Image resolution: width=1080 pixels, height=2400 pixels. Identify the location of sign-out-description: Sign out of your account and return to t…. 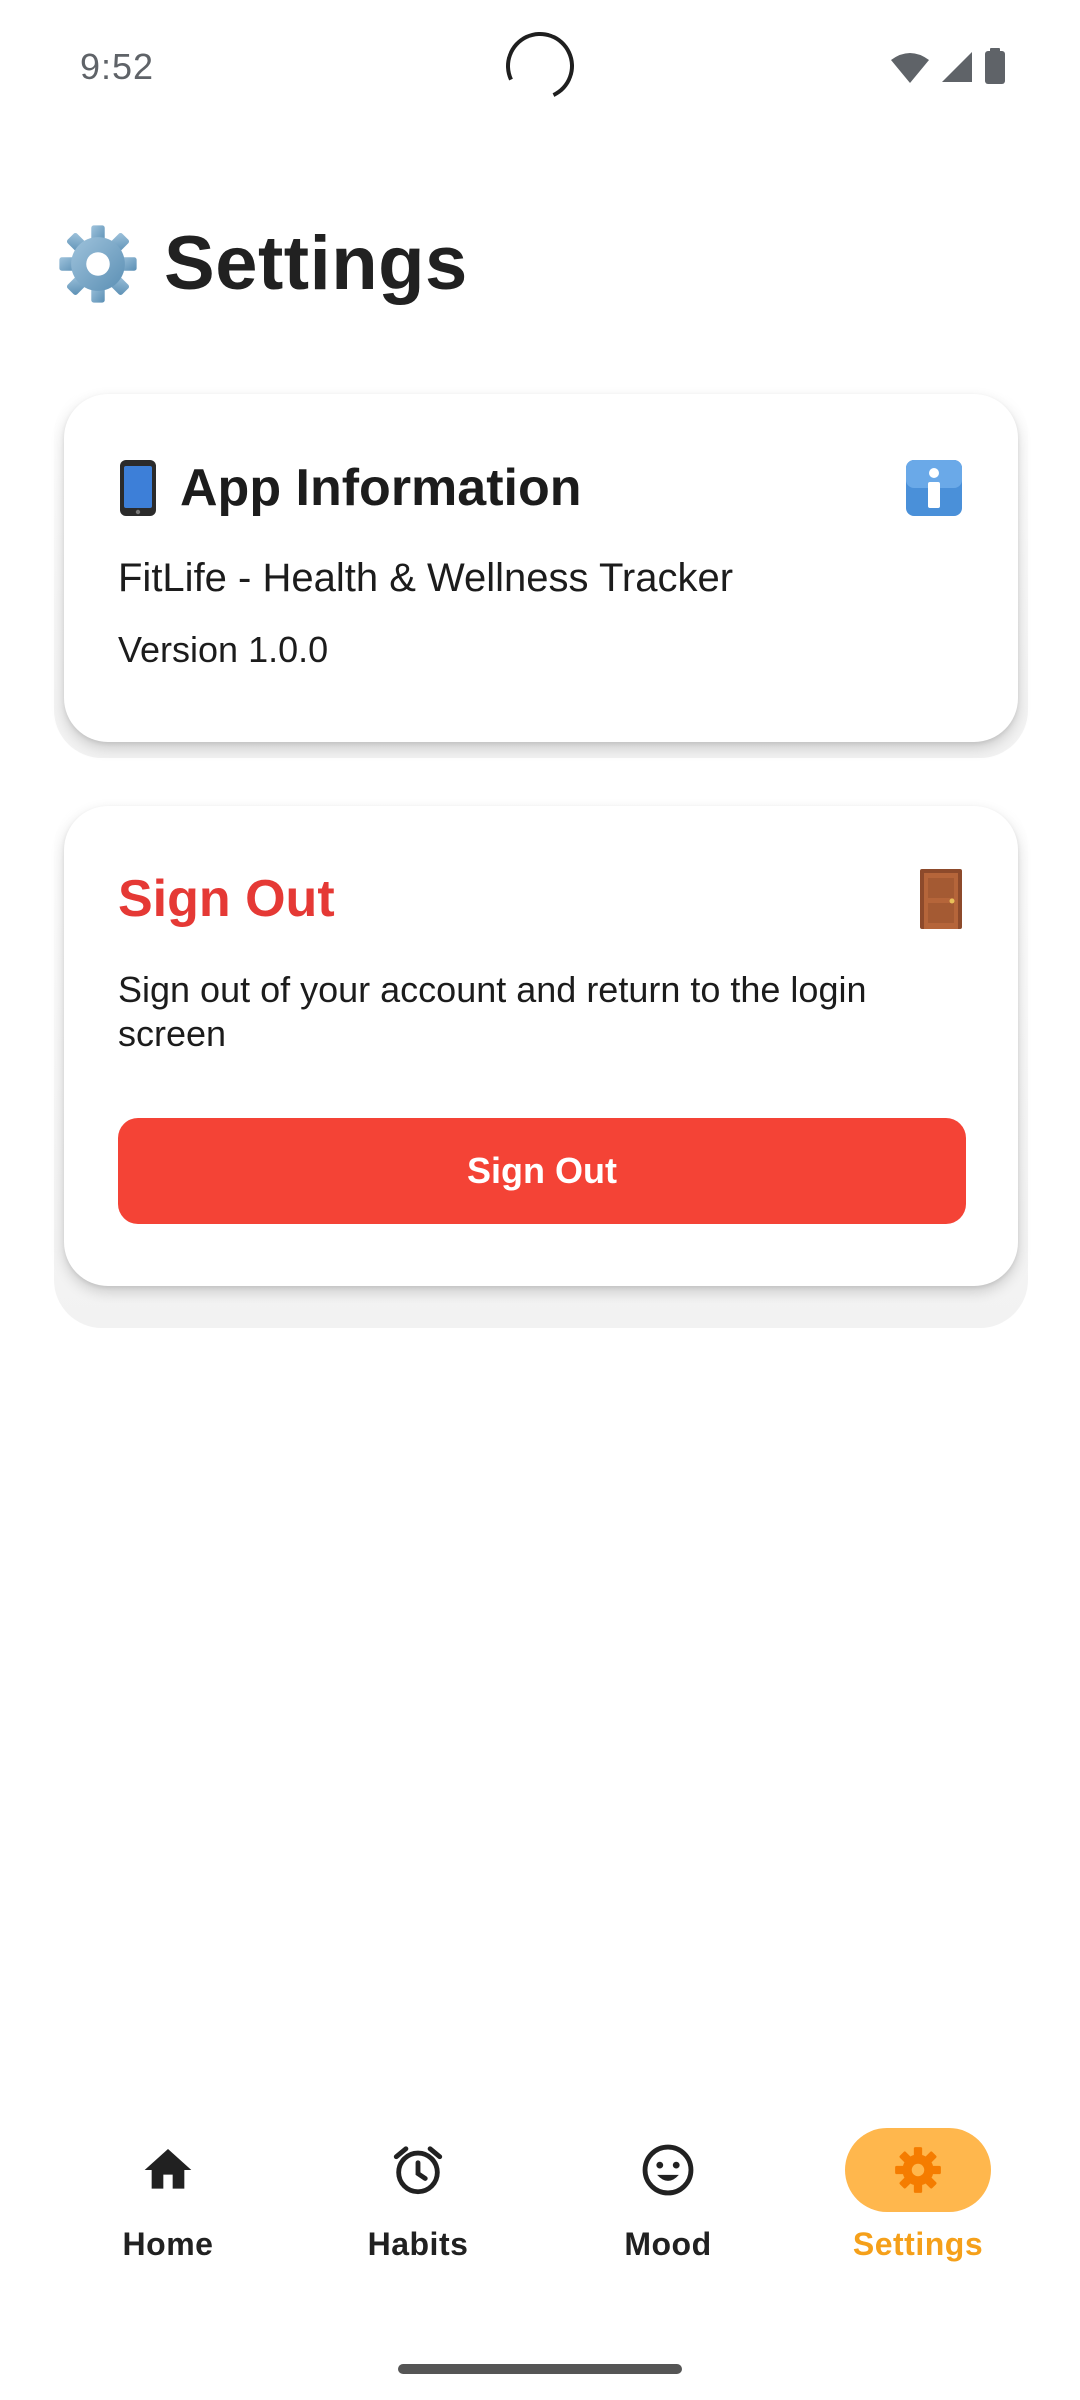
(492, 1011).